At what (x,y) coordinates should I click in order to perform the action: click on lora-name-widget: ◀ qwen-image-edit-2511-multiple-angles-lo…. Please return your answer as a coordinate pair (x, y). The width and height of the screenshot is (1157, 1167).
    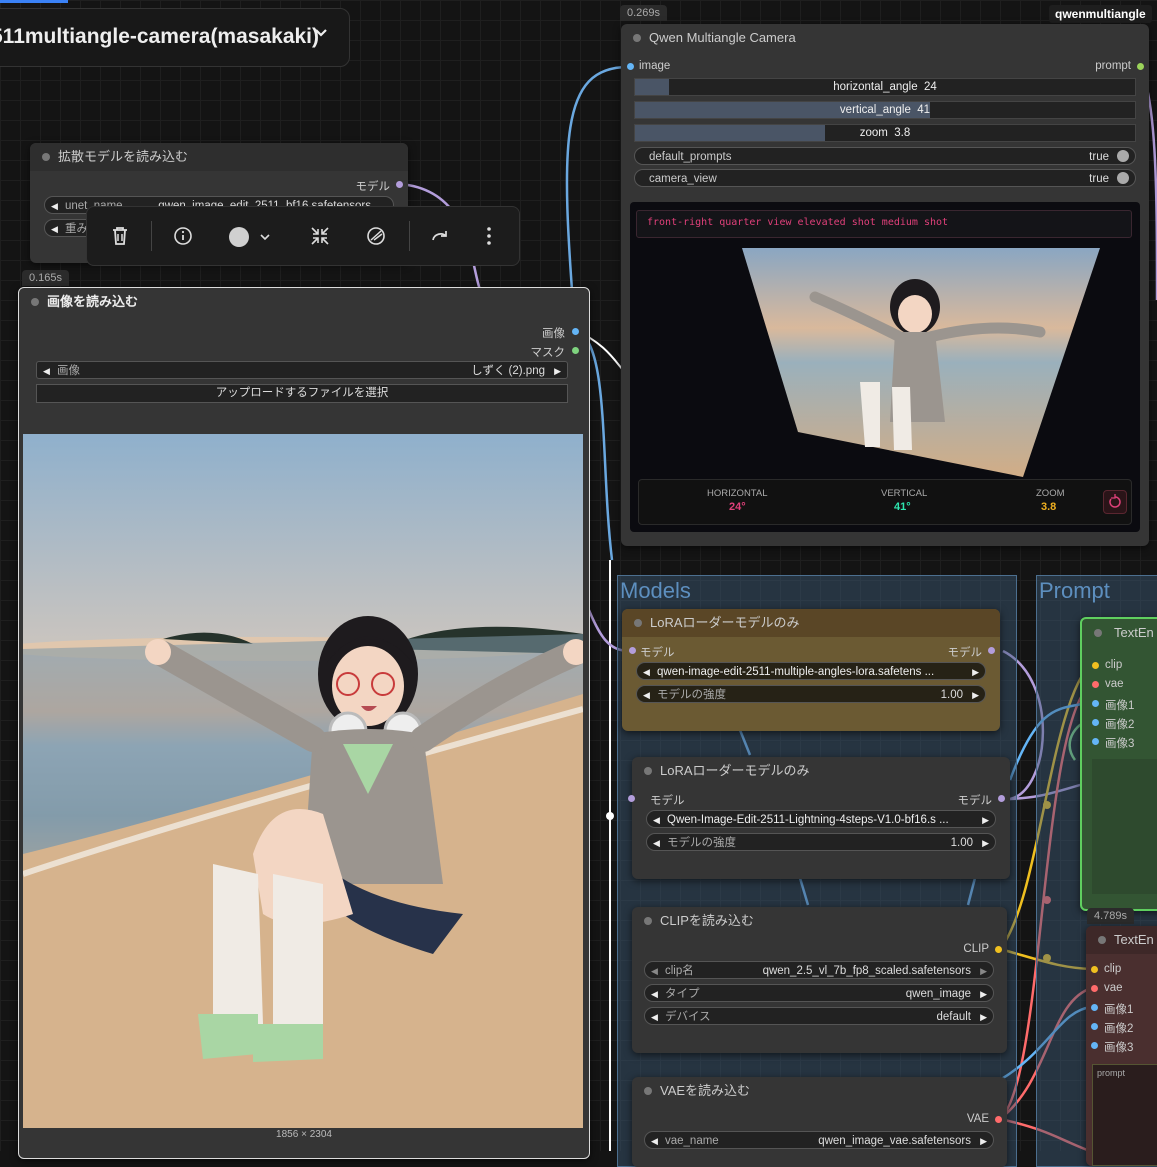
    Looking at the image, I should click on (811, 671).